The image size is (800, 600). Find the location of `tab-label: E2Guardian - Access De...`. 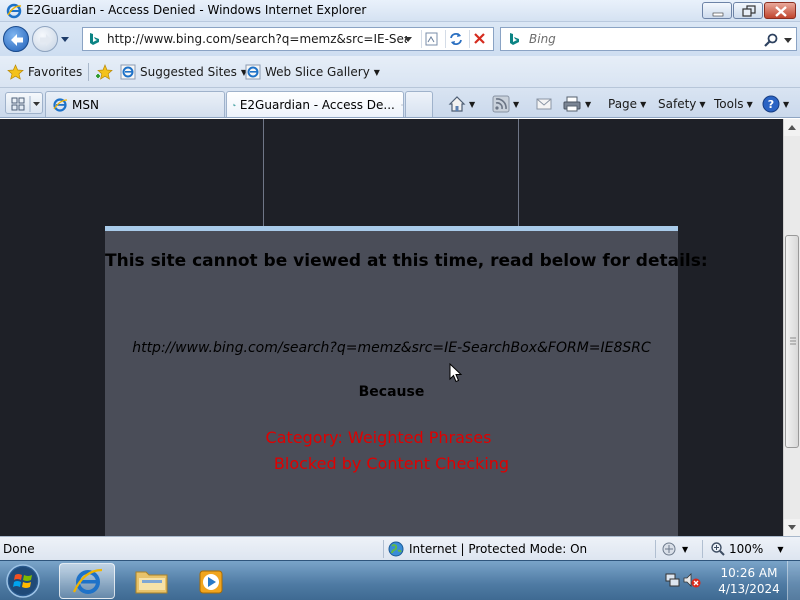

tab-label: E2Guardian - Access De... is located at coordinates (317, 104).